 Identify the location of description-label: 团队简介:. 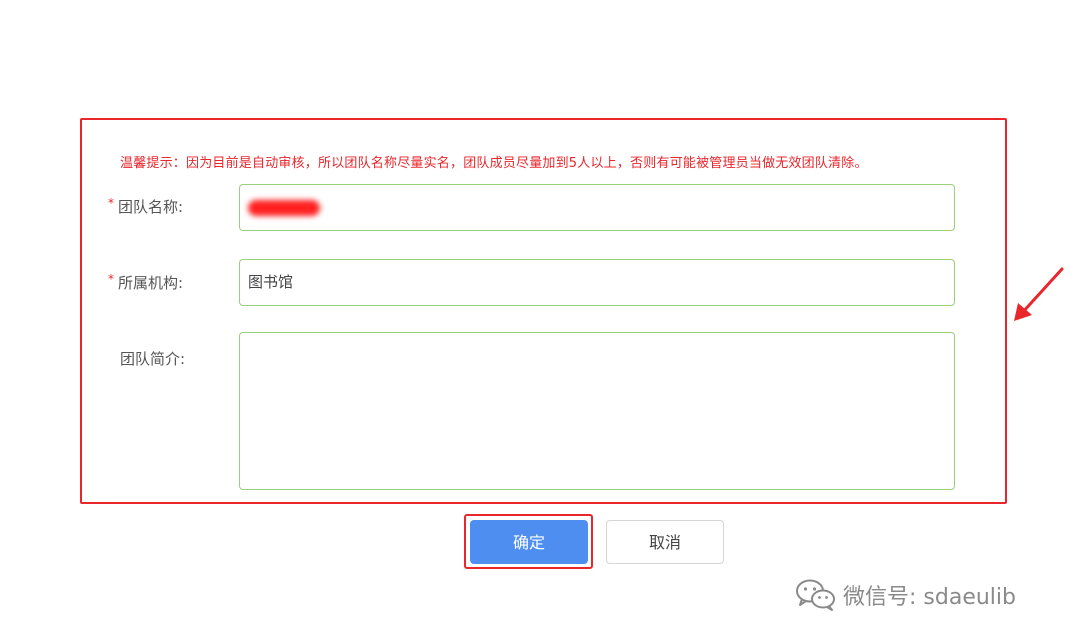
(153, 359).